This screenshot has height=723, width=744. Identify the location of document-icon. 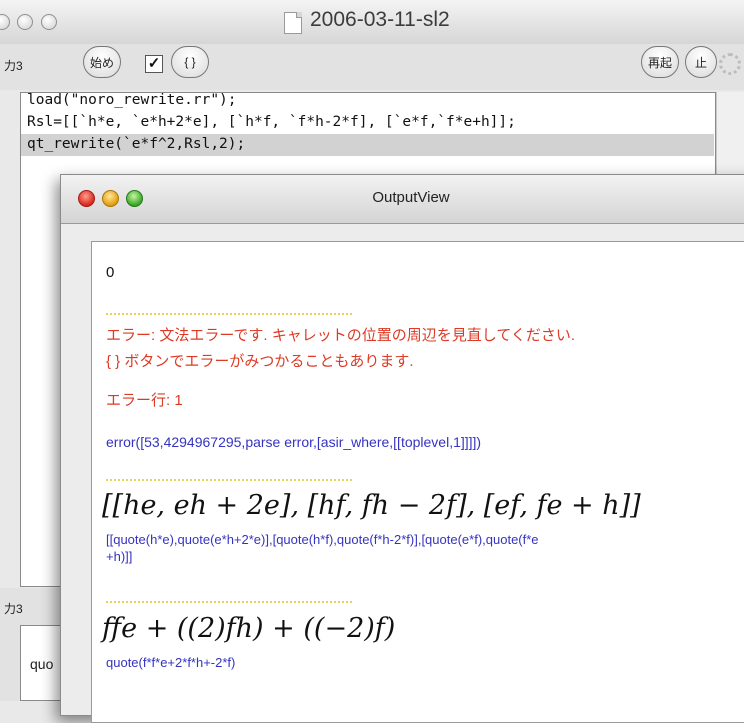
(293, 23).